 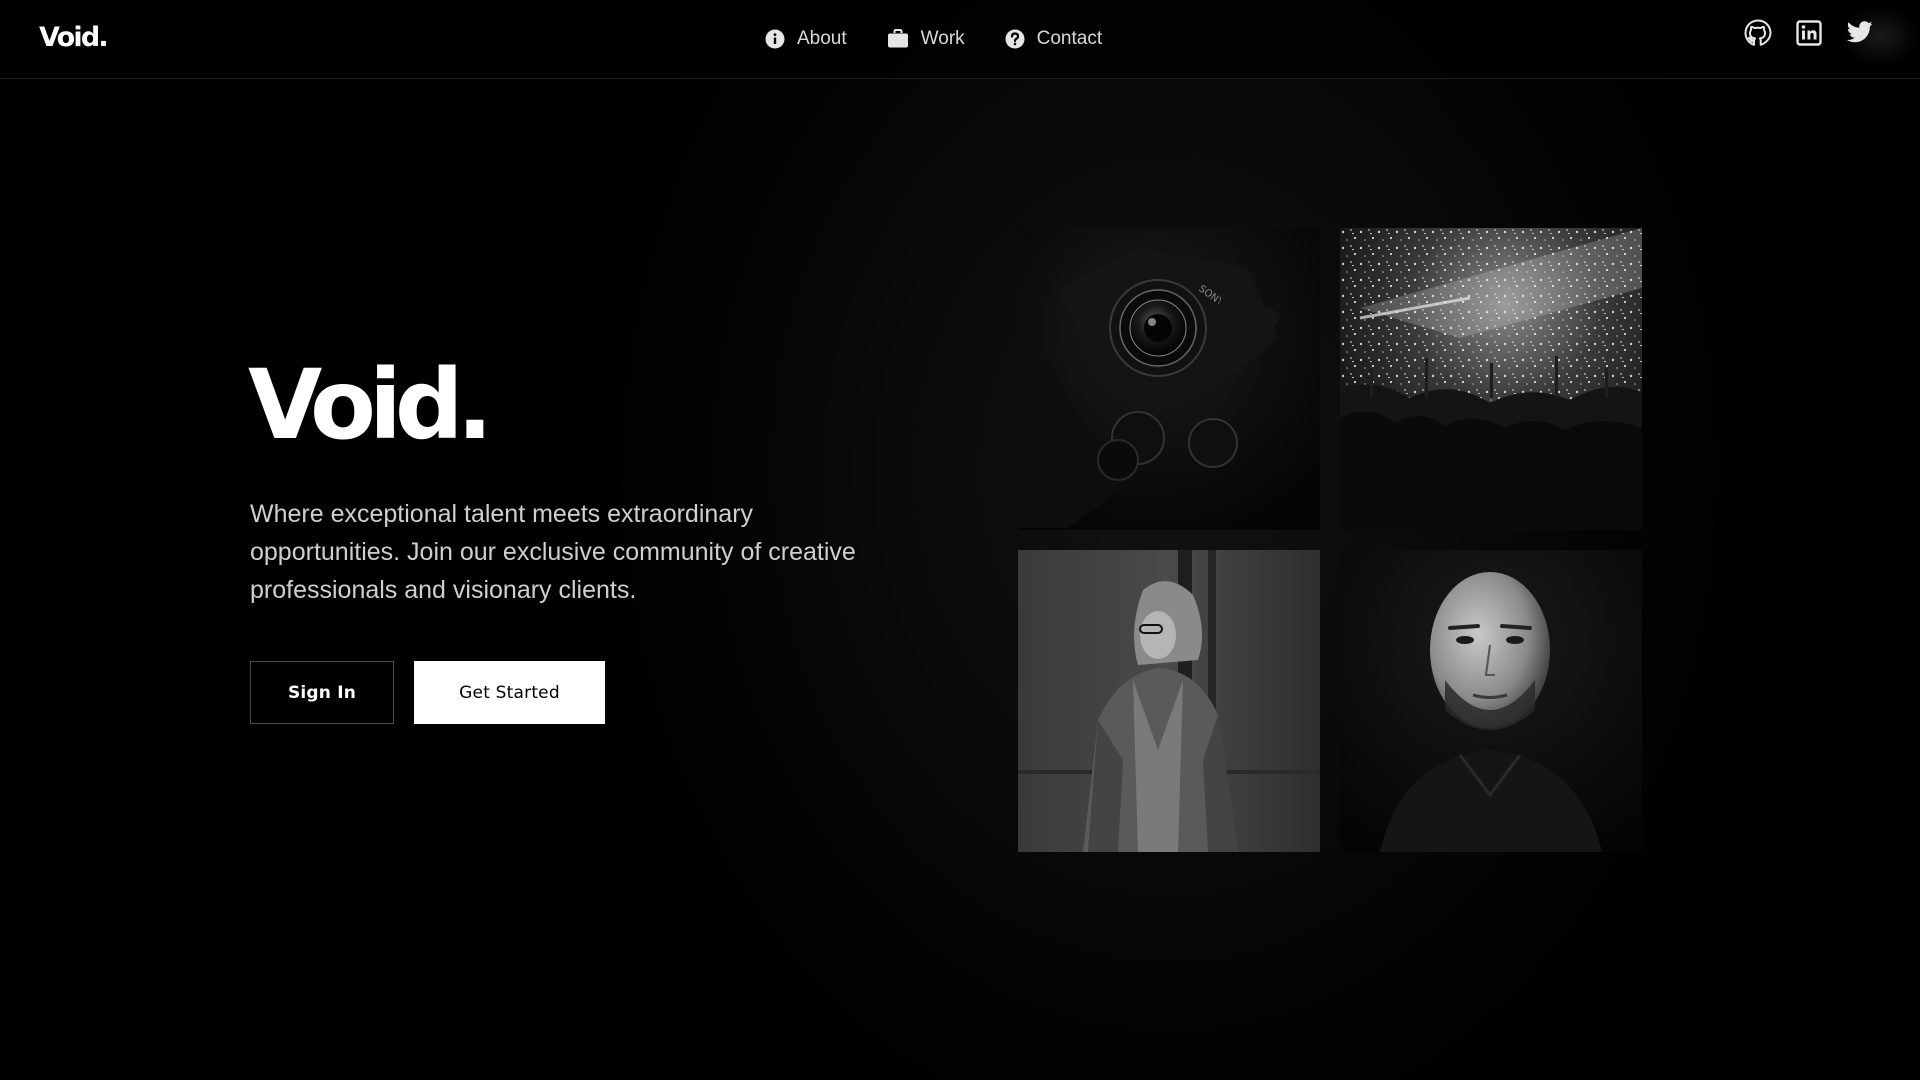 I want to click on social-links, so click(x=1808, y=35).